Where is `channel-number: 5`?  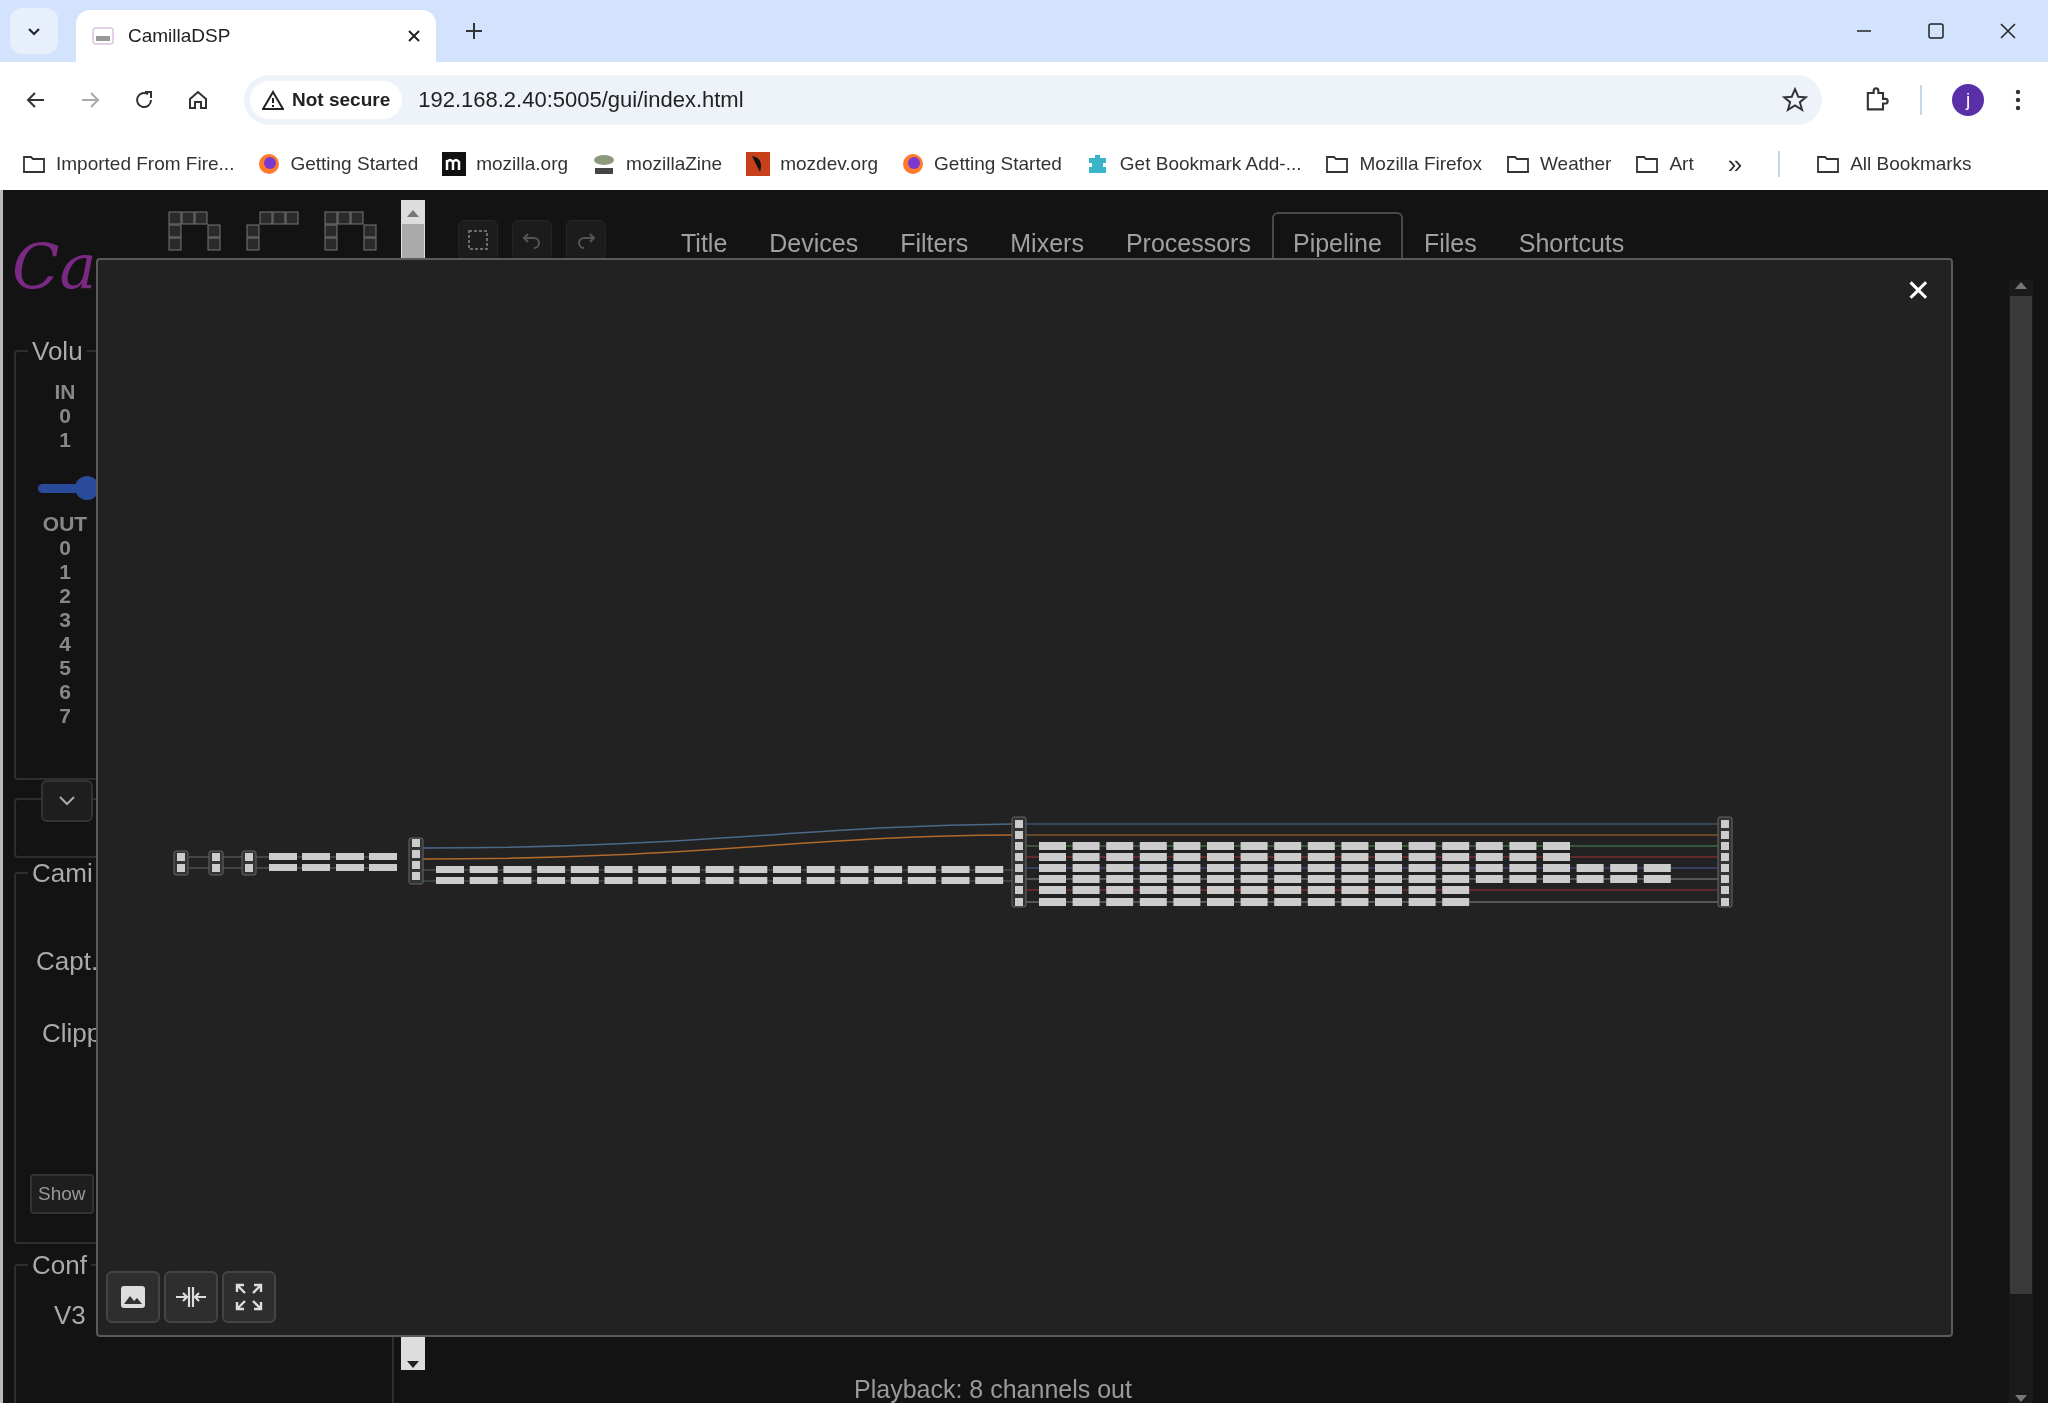 channel-number: 5 is located at coordinates (65, 668).